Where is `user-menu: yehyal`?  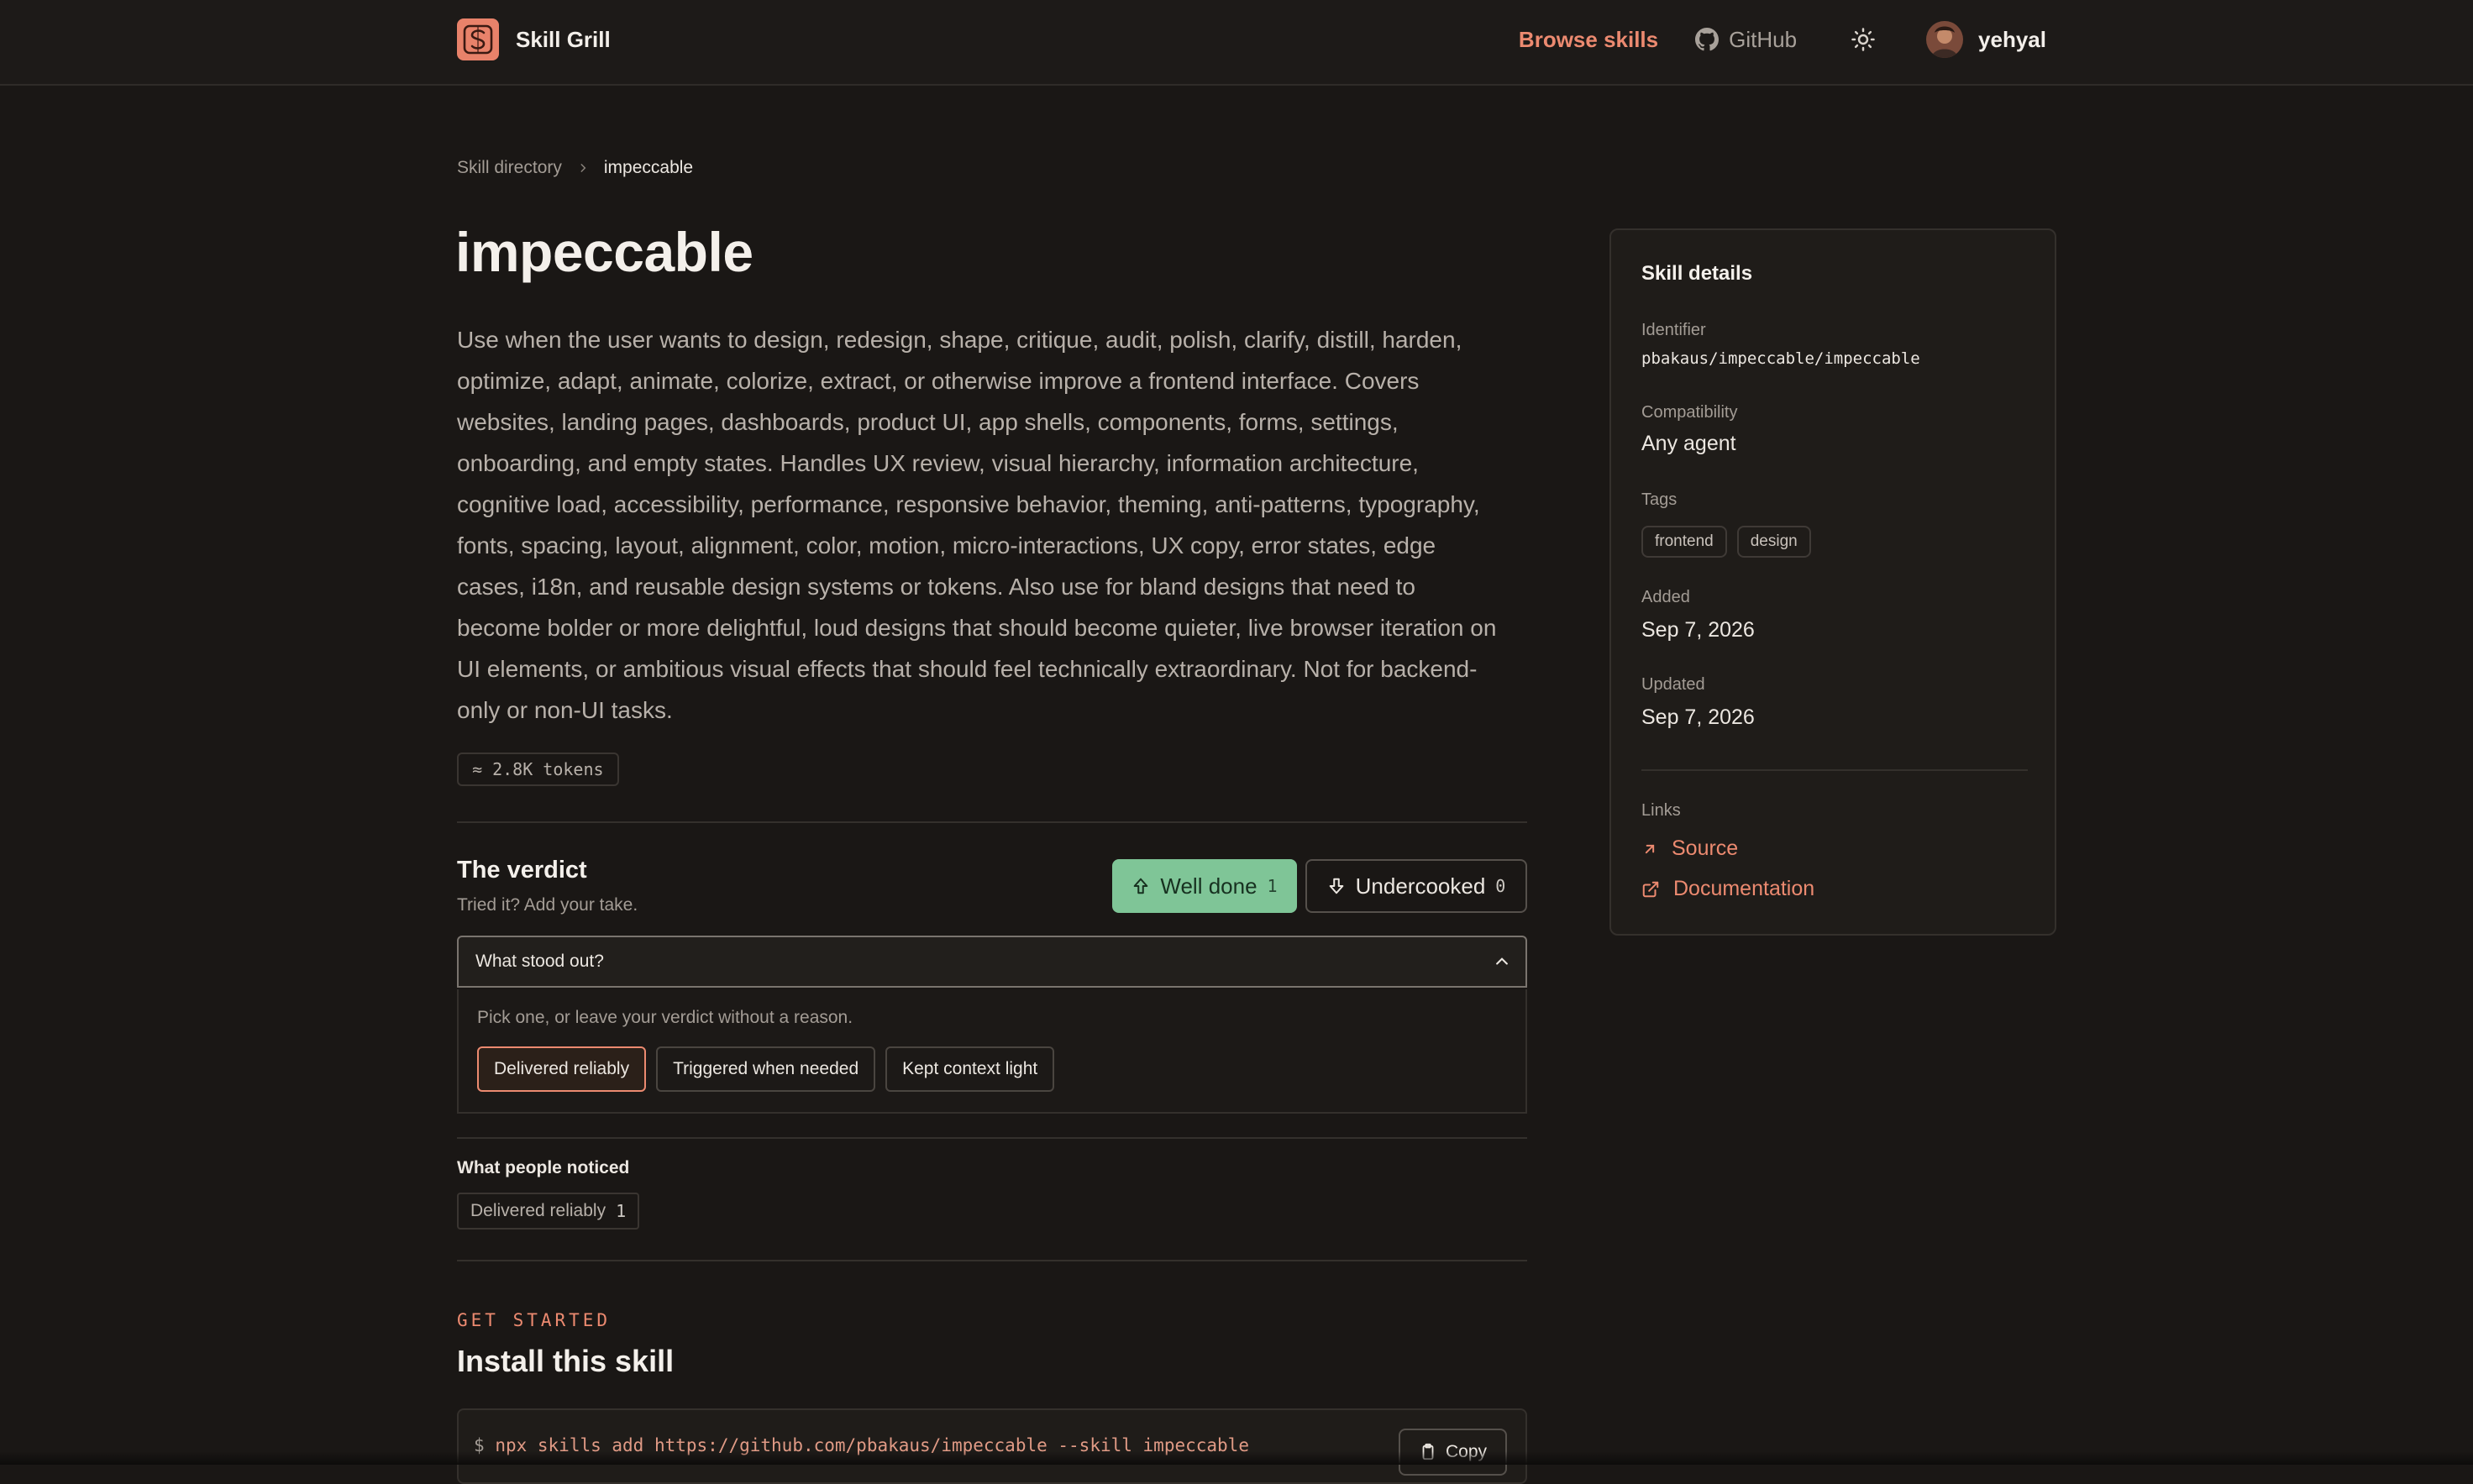 user-menu: yehyal is located at coordinates (1986, 40).